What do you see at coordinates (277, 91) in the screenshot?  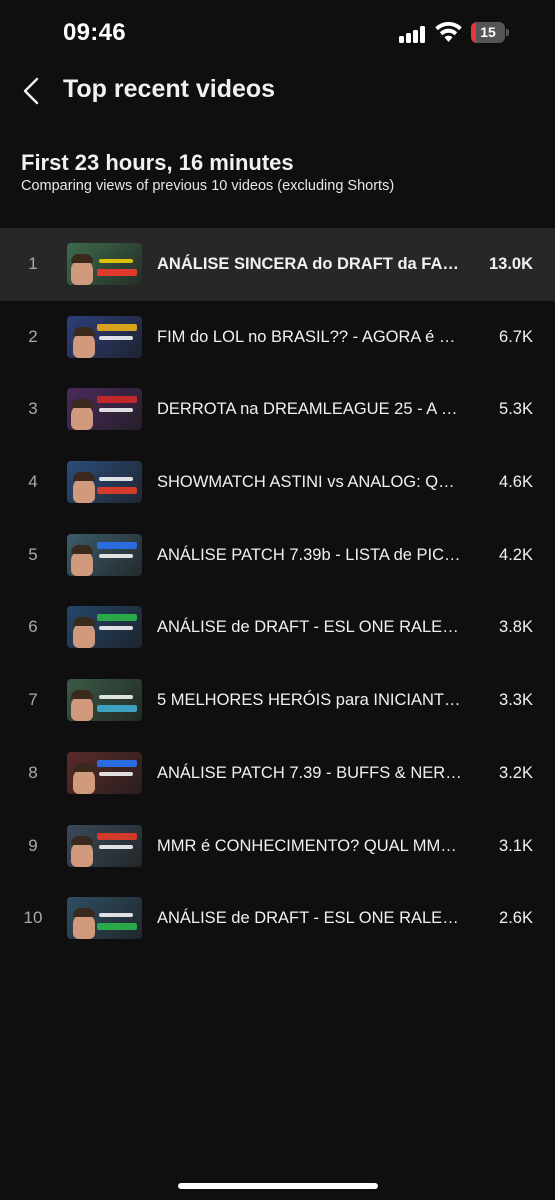 I see `header: Top recent videos` at bounding box center [277, 91].